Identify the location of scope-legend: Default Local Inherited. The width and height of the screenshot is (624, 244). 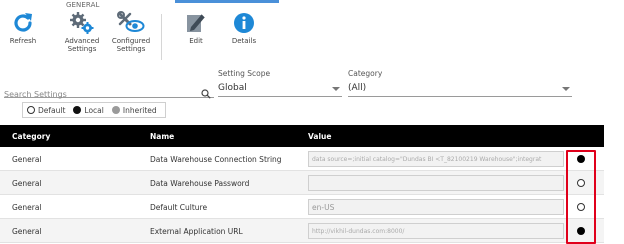
(94, 110).